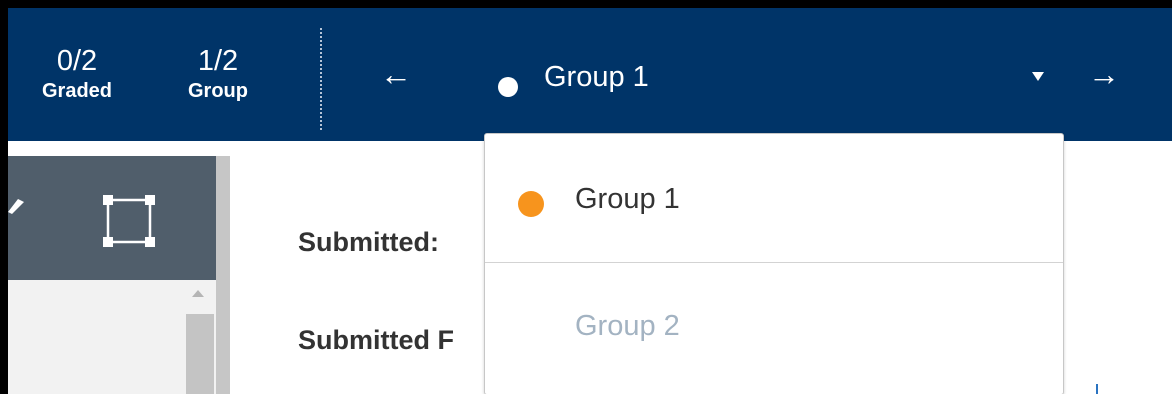  I want to click on option-label: Group 2, so click(627, 326).